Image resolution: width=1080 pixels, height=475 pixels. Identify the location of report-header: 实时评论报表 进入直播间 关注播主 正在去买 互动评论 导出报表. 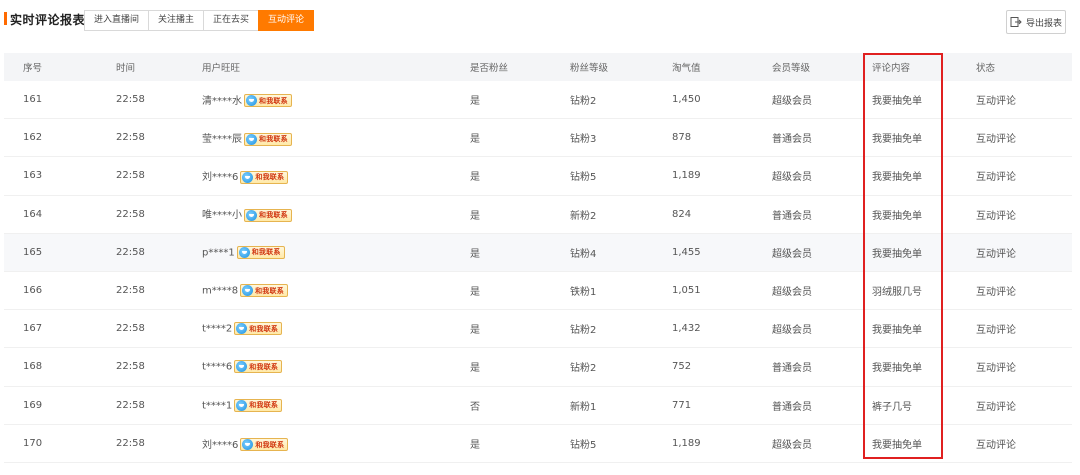
(540, 23).